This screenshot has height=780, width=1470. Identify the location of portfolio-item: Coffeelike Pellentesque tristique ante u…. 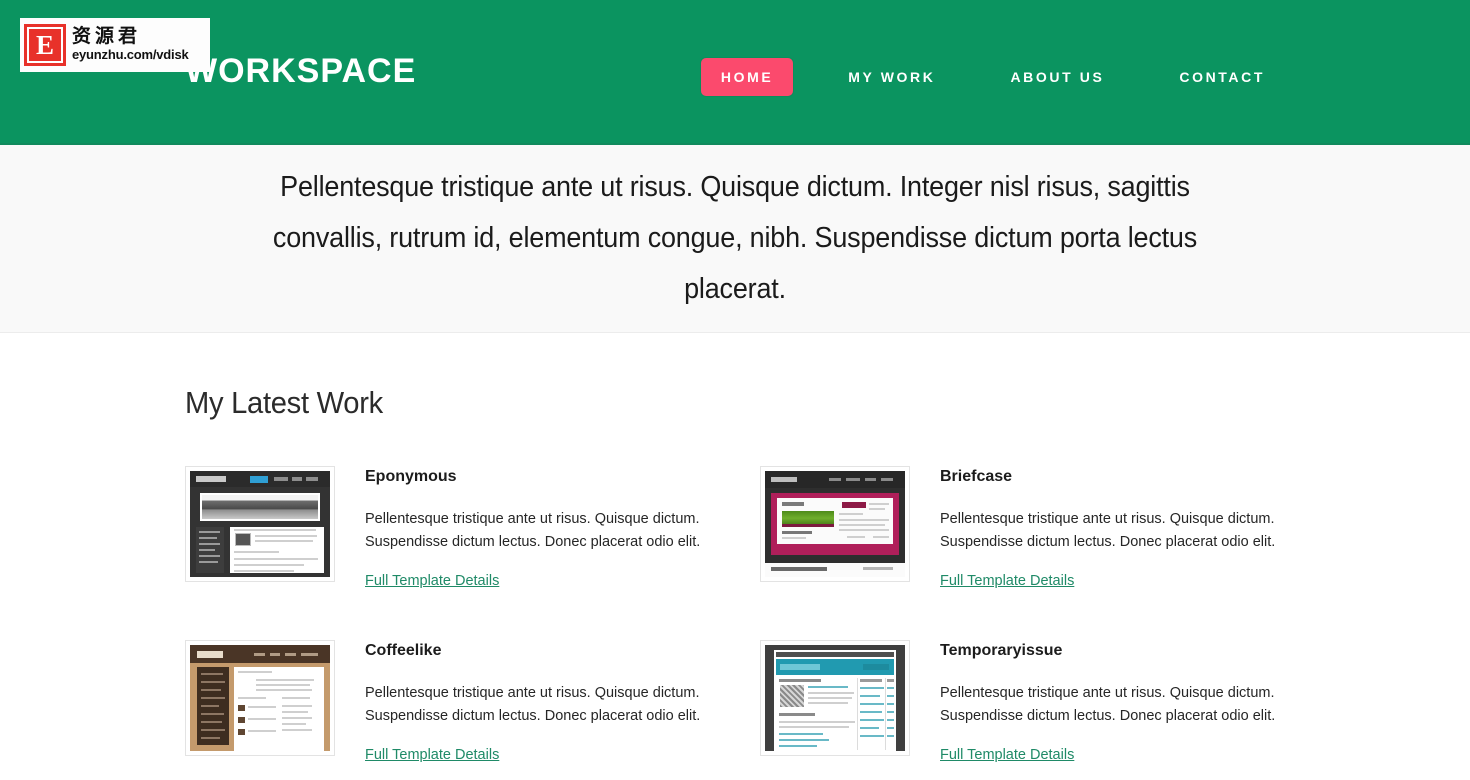
(447, 702).